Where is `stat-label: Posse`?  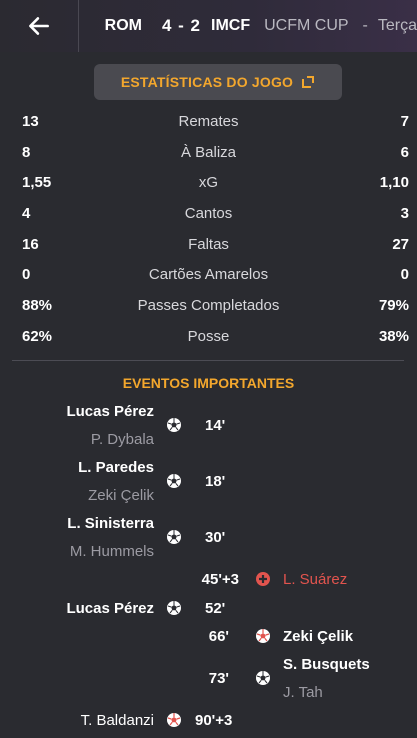 stat-label: Posse is located at coordinates (208, 336).